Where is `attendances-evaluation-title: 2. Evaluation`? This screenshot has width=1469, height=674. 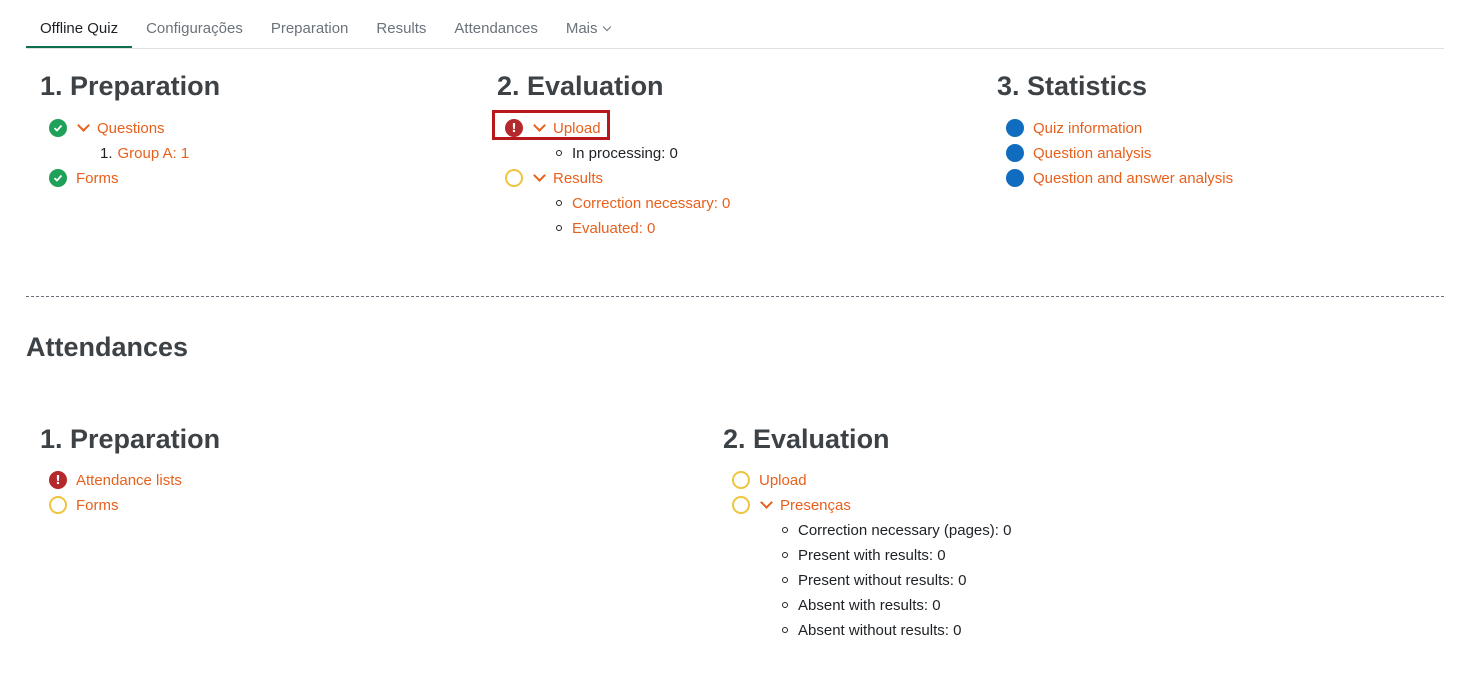 attendances-evaluation-title: 2. Evaluation is located at coordinates (806, 439).